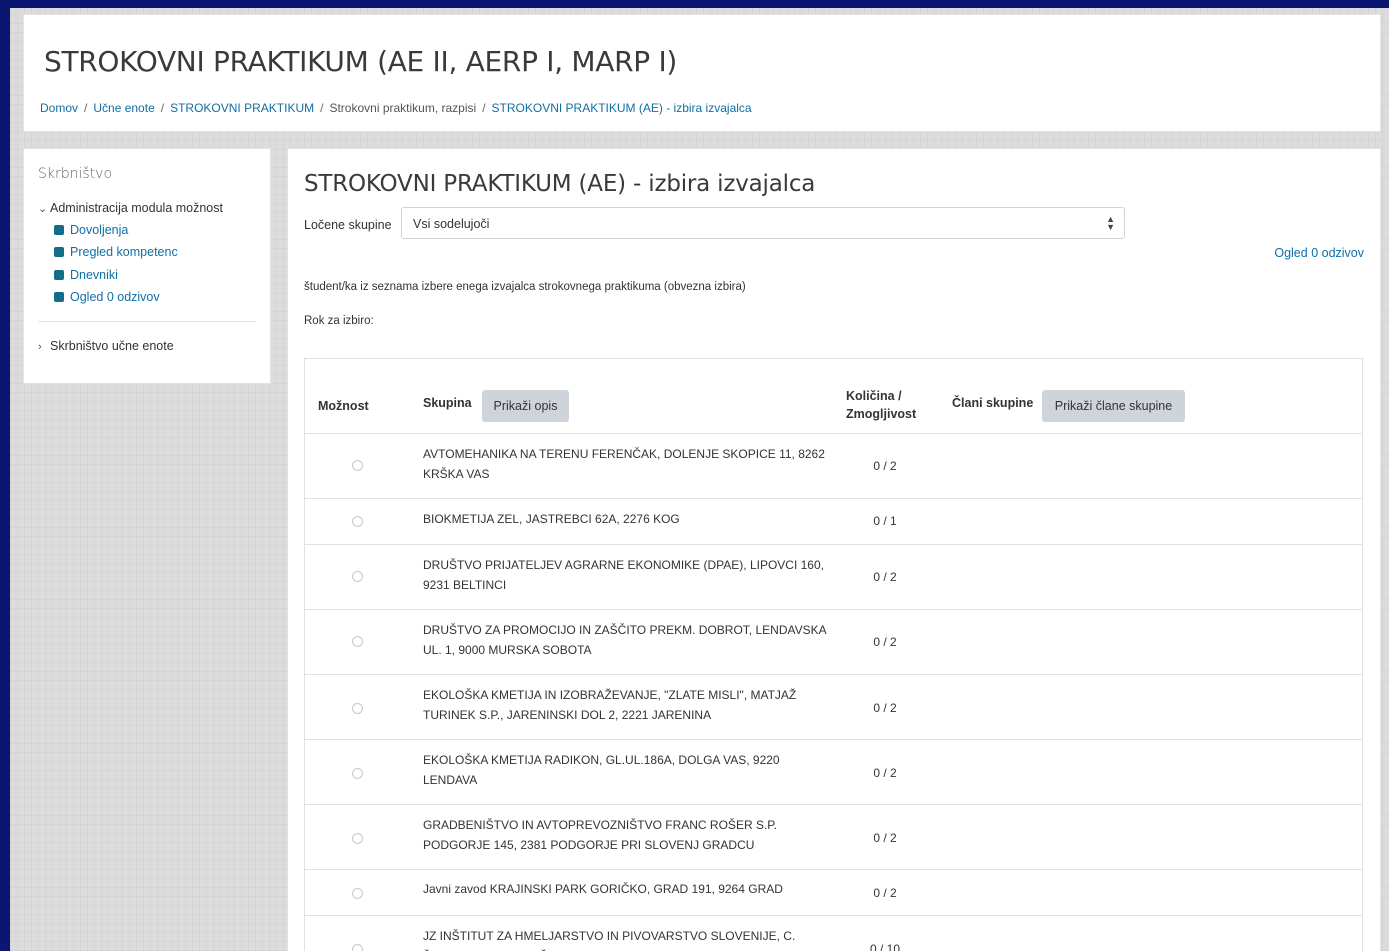 This screenshot has height=951, width=1389. I want to click on group-quantity: 0 / 10, so click(885, 946).